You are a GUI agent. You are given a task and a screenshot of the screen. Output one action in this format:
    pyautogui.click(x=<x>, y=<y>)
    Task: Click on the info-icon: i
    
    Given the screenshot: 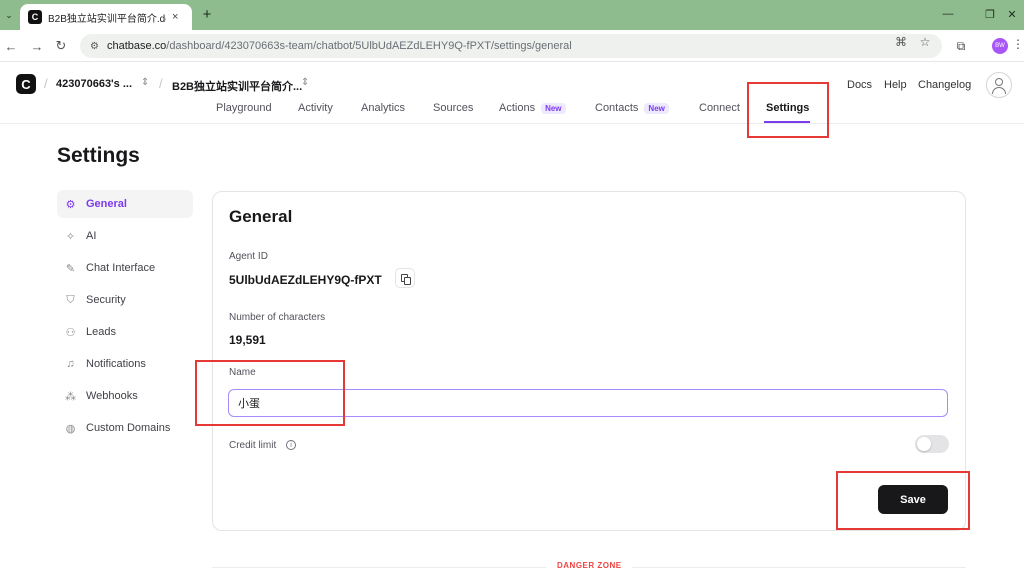 What is the action you would take?
    pyautogui.click(x=291, y=445)
    